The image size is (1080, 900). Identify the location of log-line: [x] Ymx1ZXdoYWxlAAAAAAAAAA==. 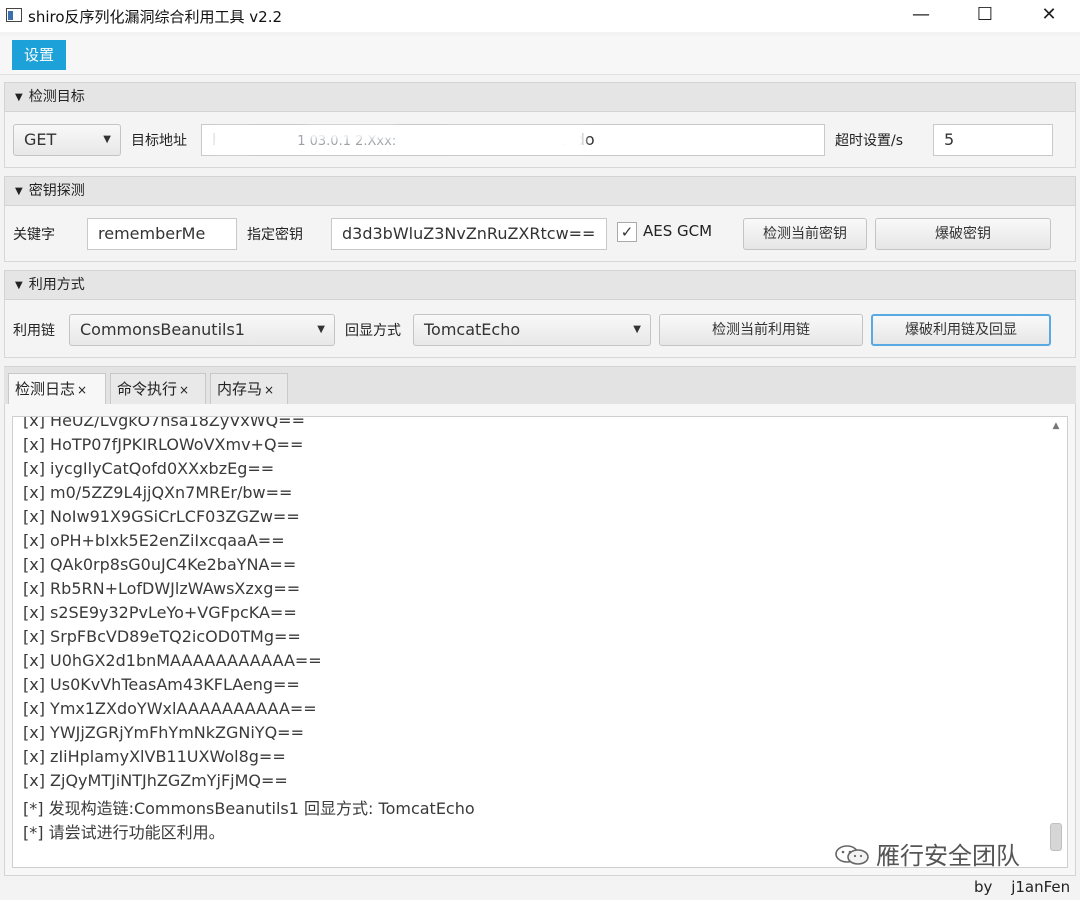
(170, 708).